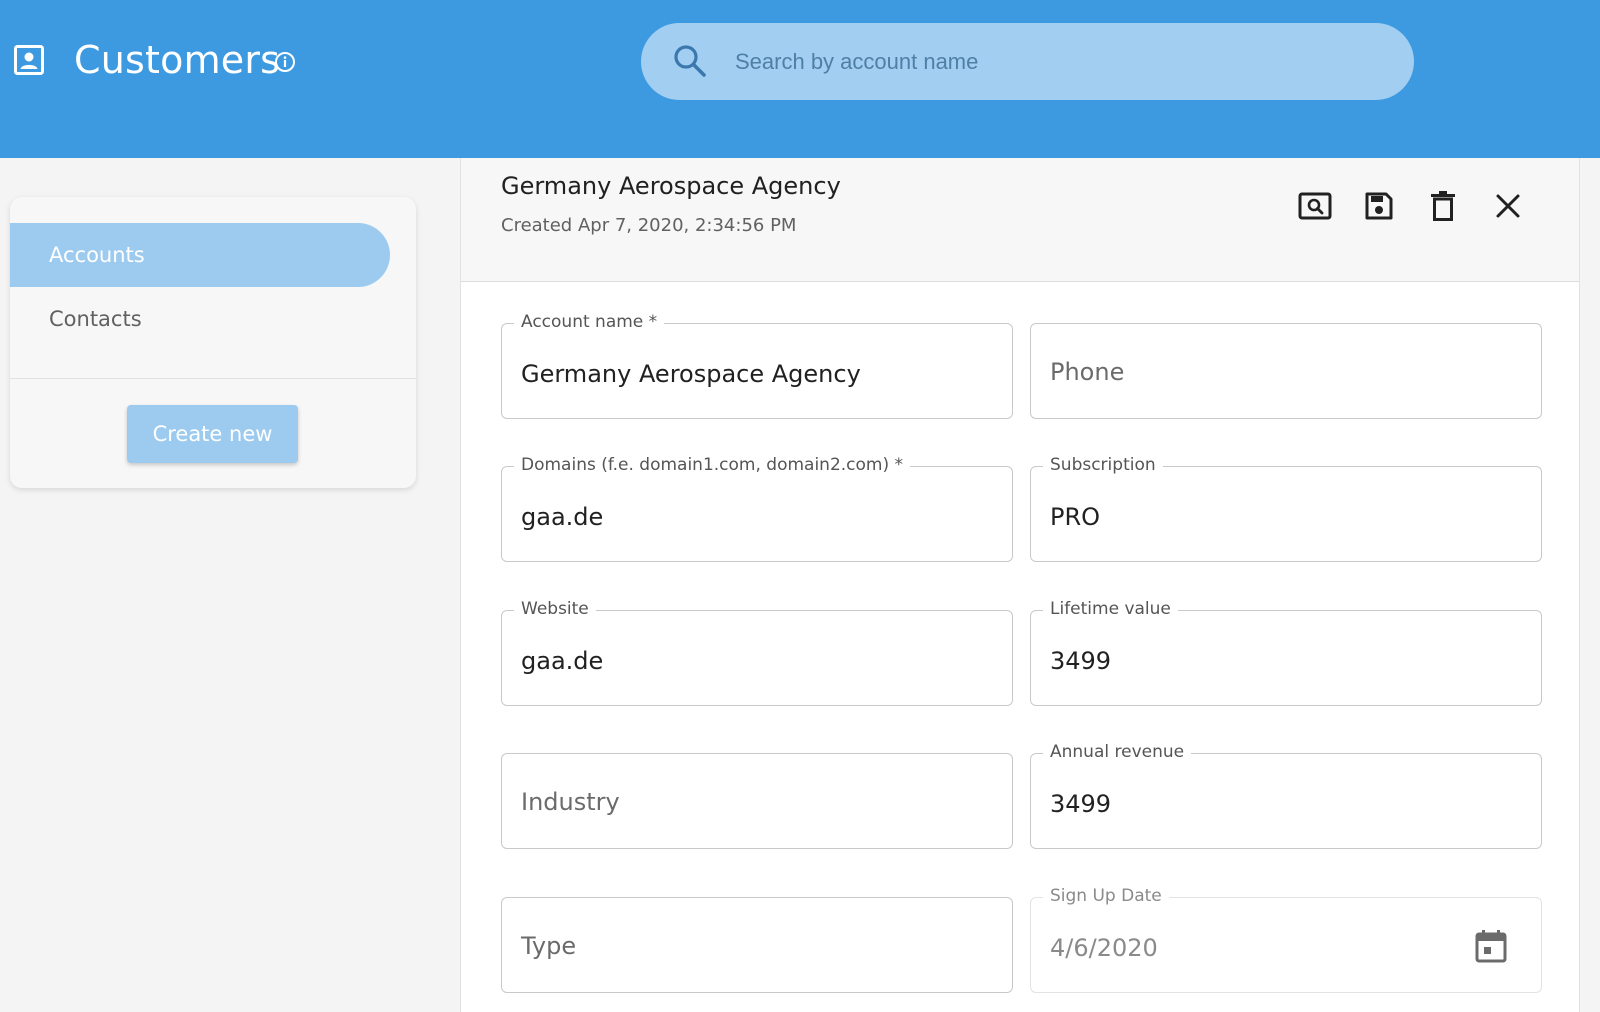 The width and height of the screenshot is (1600, 1012). Describe the element at coordinates (555, 609) in the screenshot. I see `website-label: Website` at that location.